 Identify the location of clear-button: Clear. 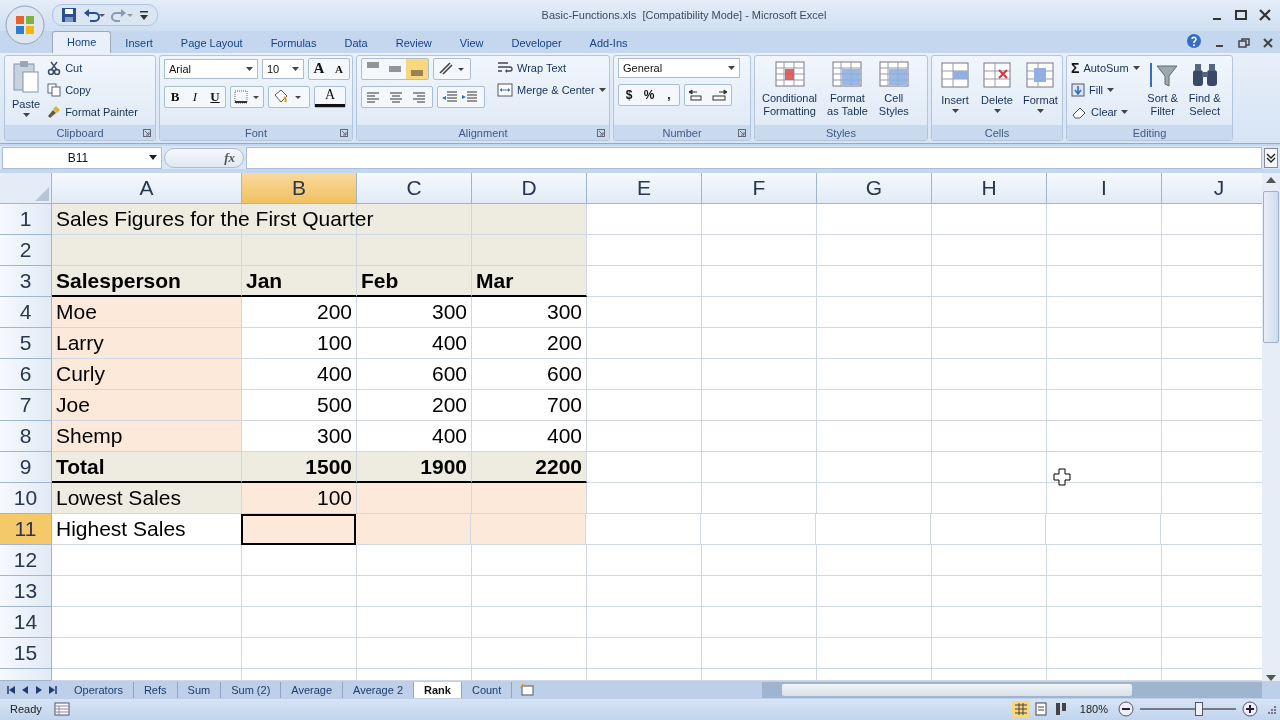
(1105, 111).